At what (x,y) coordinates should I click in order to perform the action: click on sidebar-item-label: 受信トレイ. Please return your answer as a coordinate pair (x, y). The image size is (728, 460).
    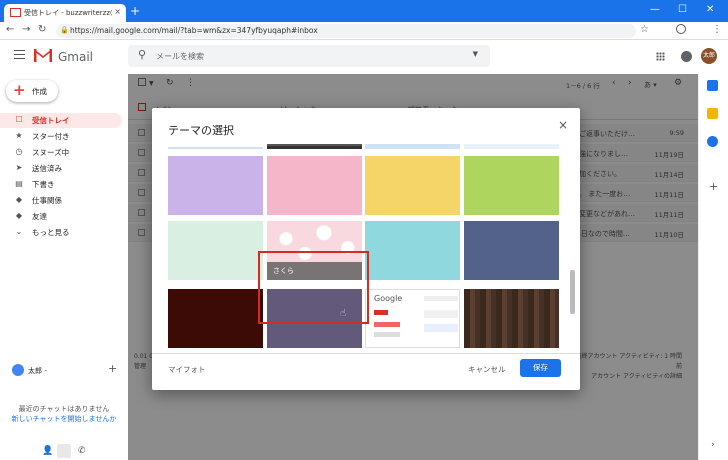
    Looking at the image, I should click on (51, 120).